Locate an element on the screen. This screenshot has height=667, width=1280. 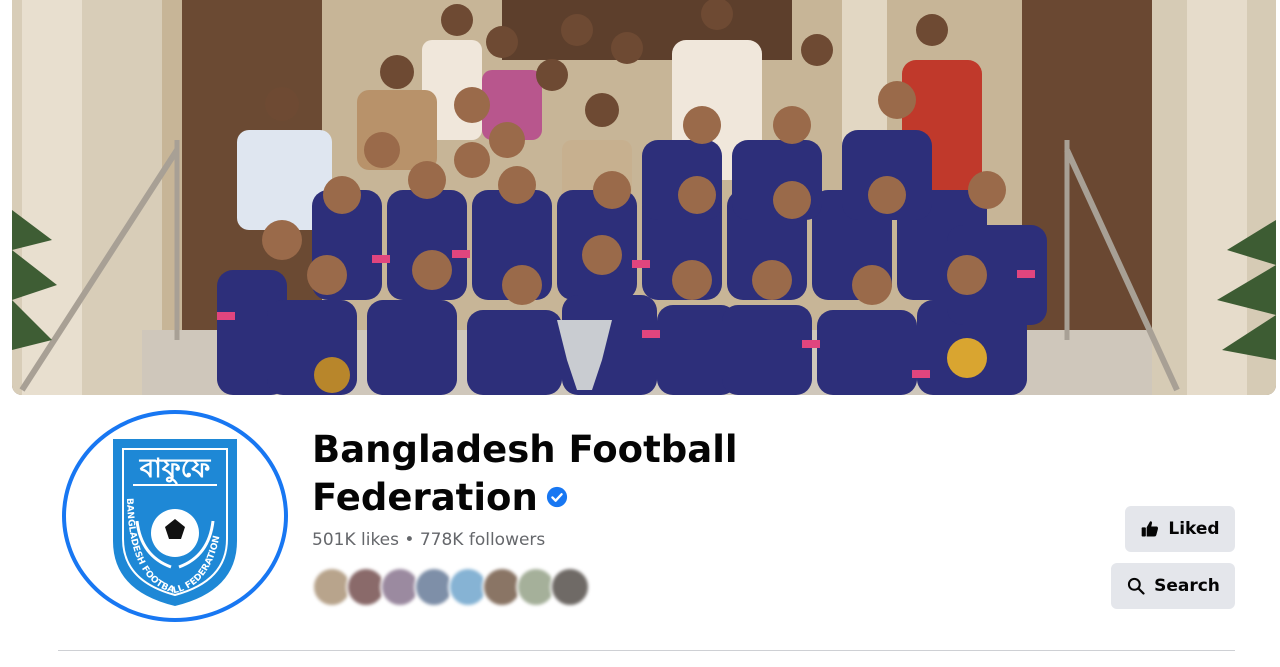
liked-label: Liked is located at coordinates (1194, 529).